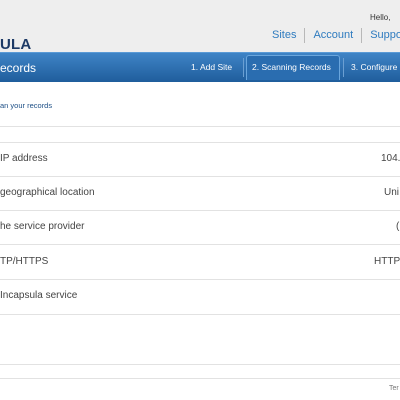  I want to click on row-location-label: geographical location, so click(47, 192).